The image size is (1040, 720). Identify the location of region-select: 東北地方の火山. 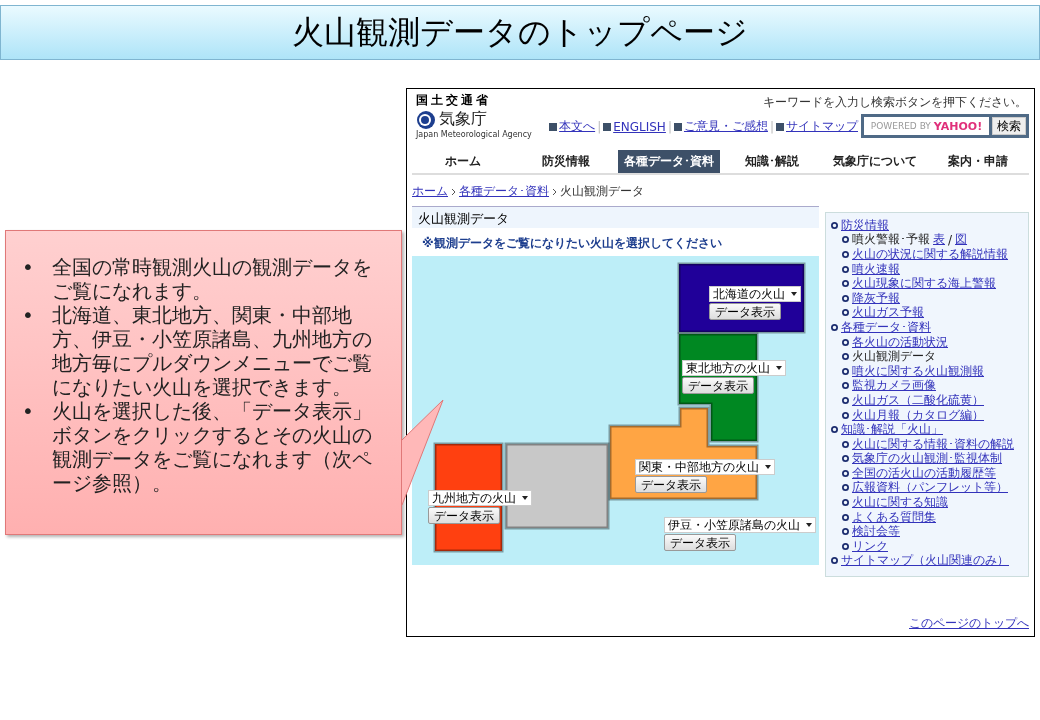
(734, 368).